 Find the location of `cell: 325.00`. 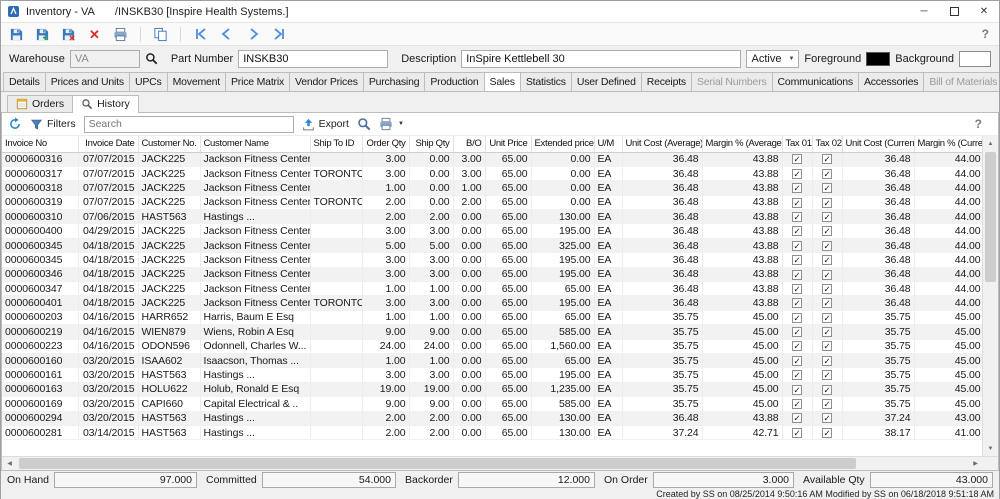

cell: 325.00 is located at coordinates (563, 246).